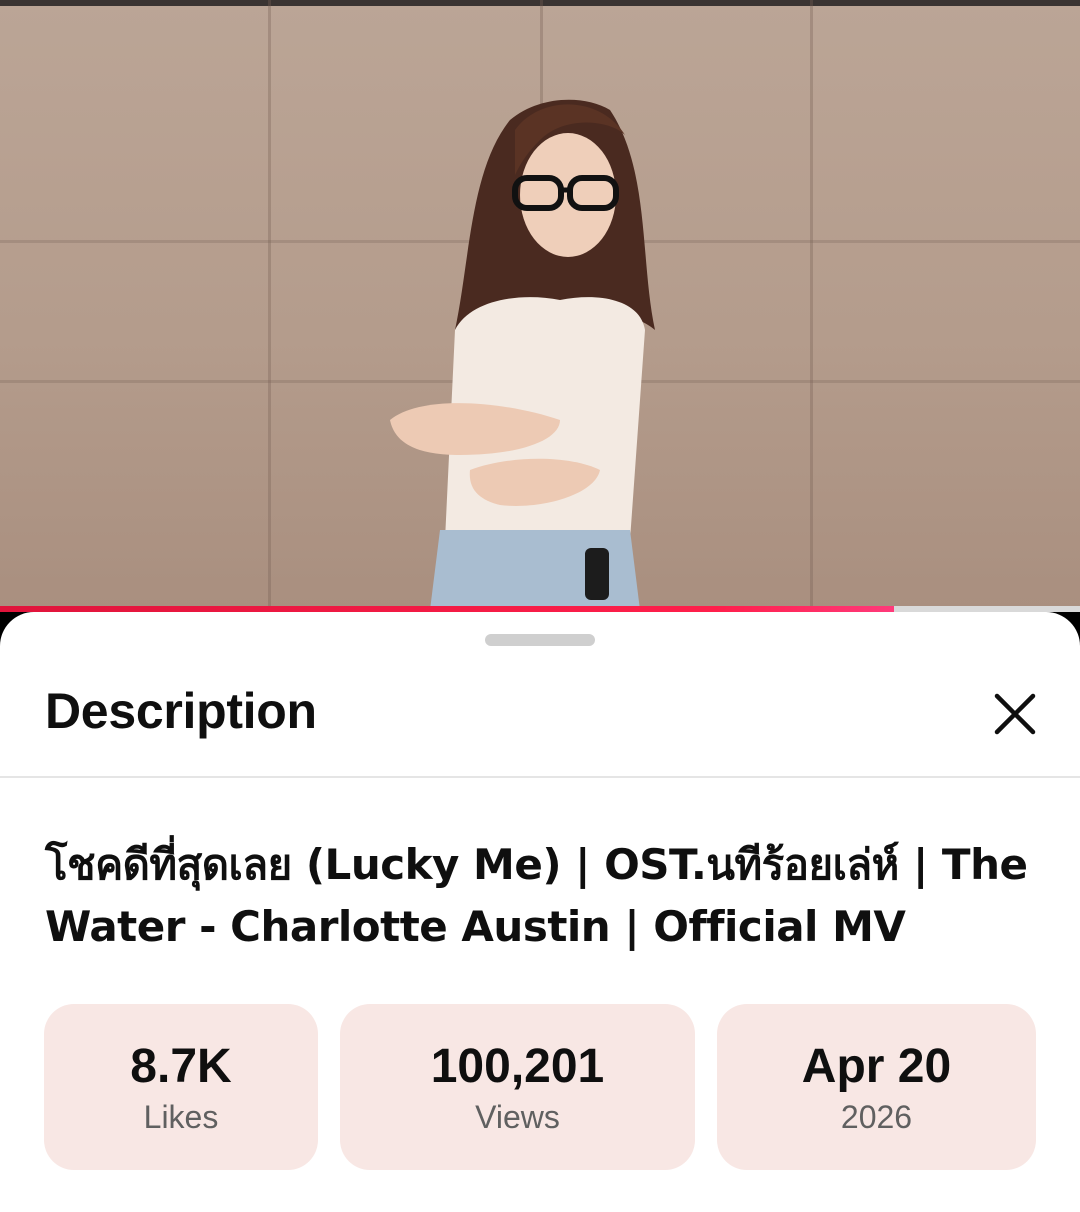  I want to click on video-frame-person, so click(522, 354).